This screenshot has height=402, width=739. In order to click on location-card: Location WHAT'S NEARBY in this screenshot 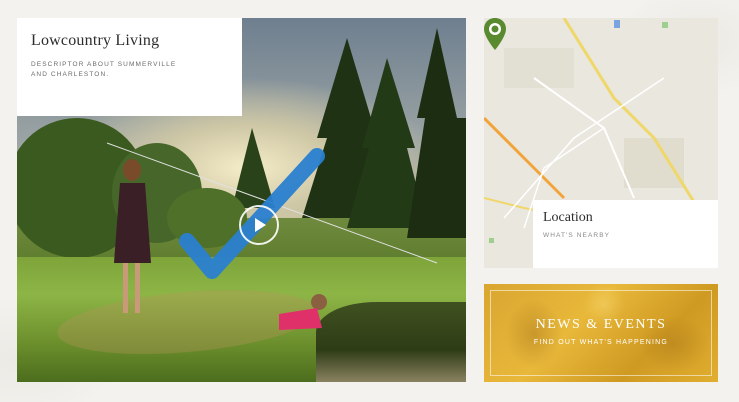, I will do `click(625, 234)`.